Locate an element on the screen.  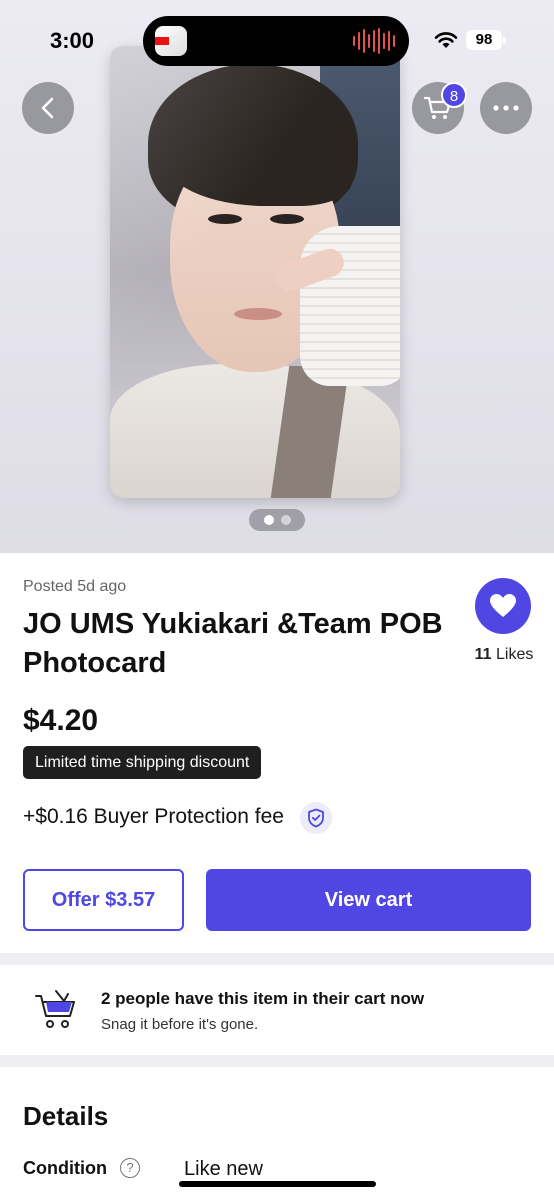
help-icon: ? is located at coordinates (130, 1168).